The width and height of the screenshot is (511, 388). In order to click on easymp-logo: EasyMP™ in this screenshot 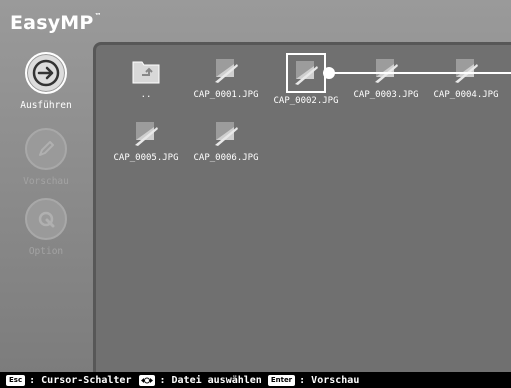, I will do `click(56, 23)`.